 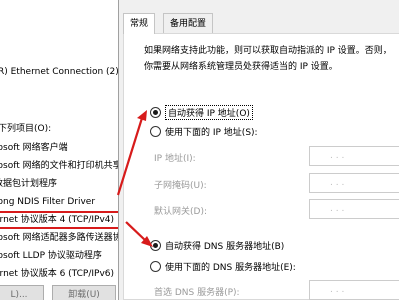 I want to click on dns-auto-radio: 自动获得 DNS 服务器地址(B), so click(x=217, y=245).